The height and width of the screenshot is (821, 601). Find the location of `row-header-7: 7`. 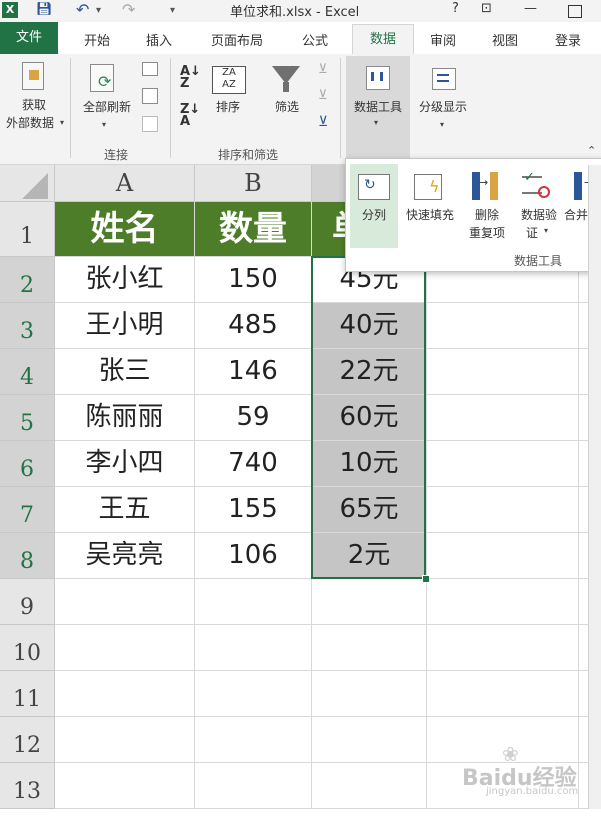

row-header-7: 7 is located at coordinates (27, 510).